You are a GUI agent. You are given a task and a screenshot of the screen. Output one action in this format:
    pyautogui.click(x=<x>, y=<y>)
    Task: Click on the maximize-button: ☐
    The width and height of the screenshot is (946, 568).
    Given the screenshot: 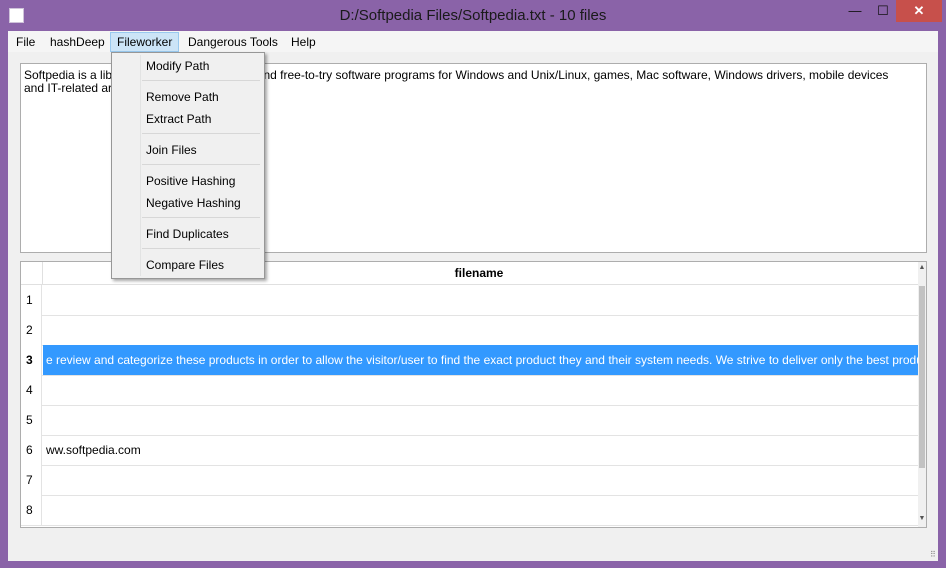 What is the action you would take?
    pyautogui.click(x=883, y=11)
    